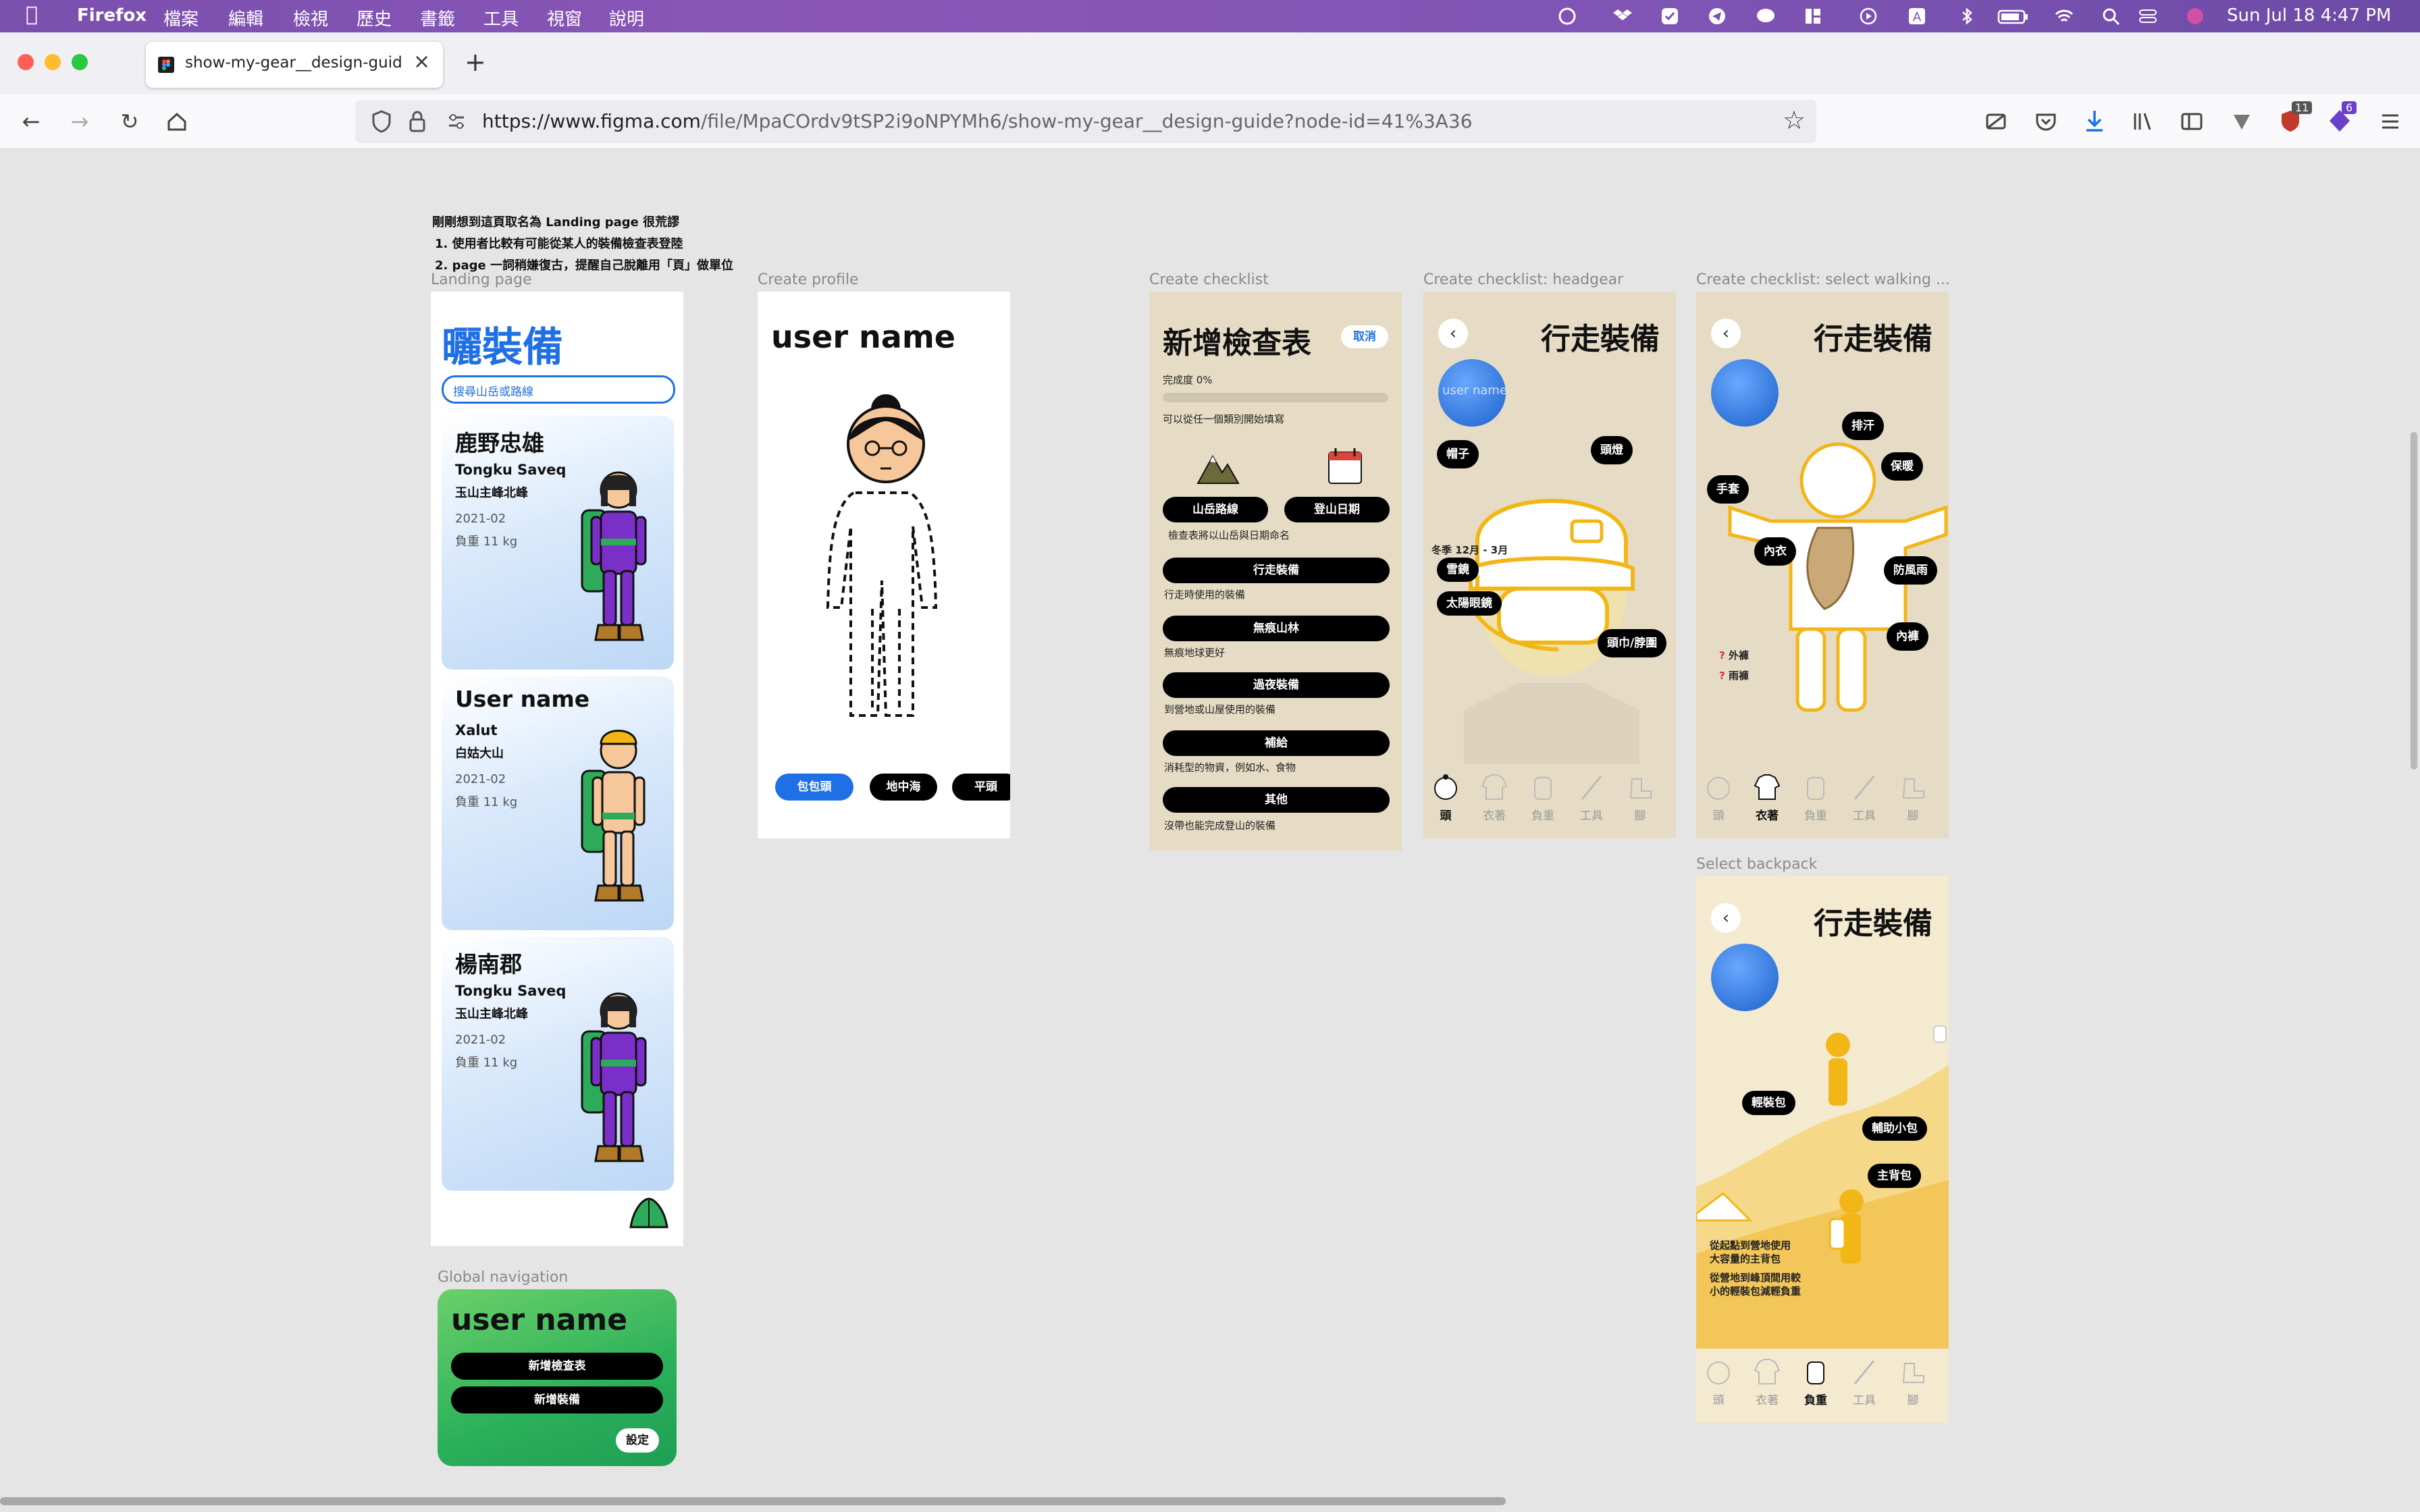 The height and width of the screenshot is (1512, 2420). What do you see at coordinates (1868, 16) in the screenshot?
I see `play-icon` at bounding box center [1868, 16].